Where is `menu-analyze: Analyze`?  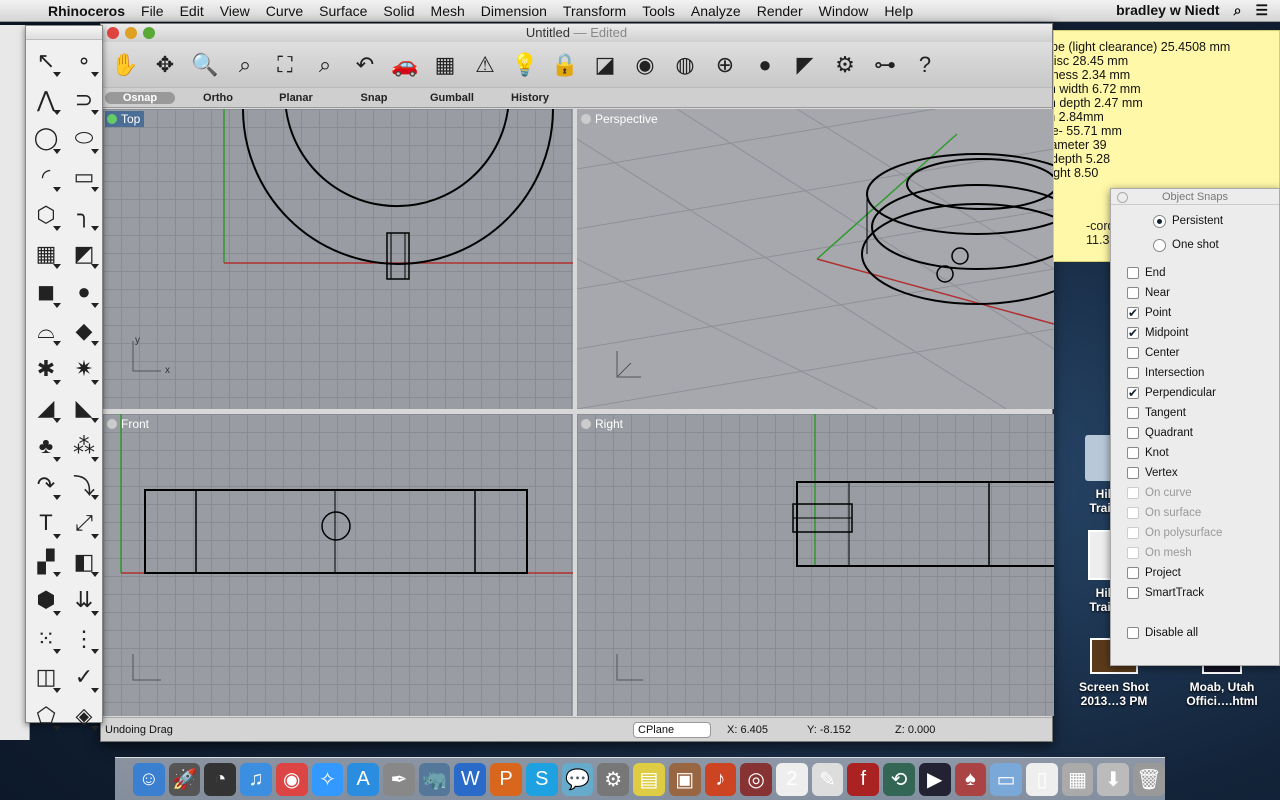
menu-analyze: Analyze is located at coordinates (716, 11).